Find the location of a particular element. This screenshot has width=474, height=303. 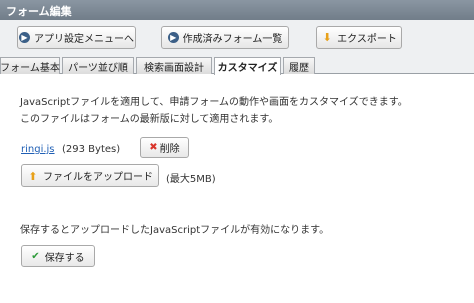

back-to-app-settings-label: アプリ設定メニューへ is located at coordinates (84, 39).